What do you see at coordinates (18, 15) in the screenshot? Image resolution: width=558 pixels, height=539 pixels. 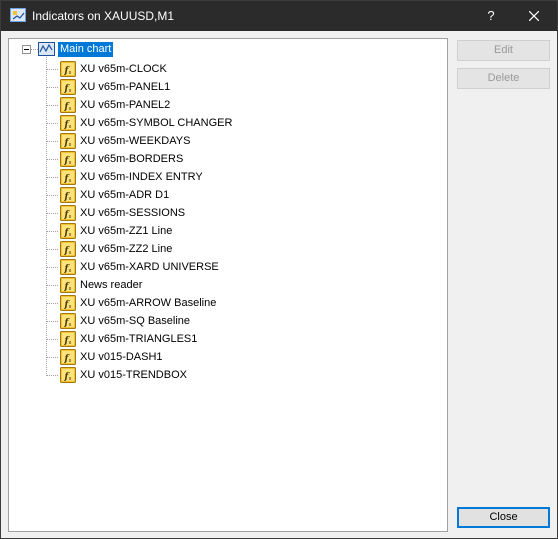 I see `app-icon` at bounding box center [18, 15].